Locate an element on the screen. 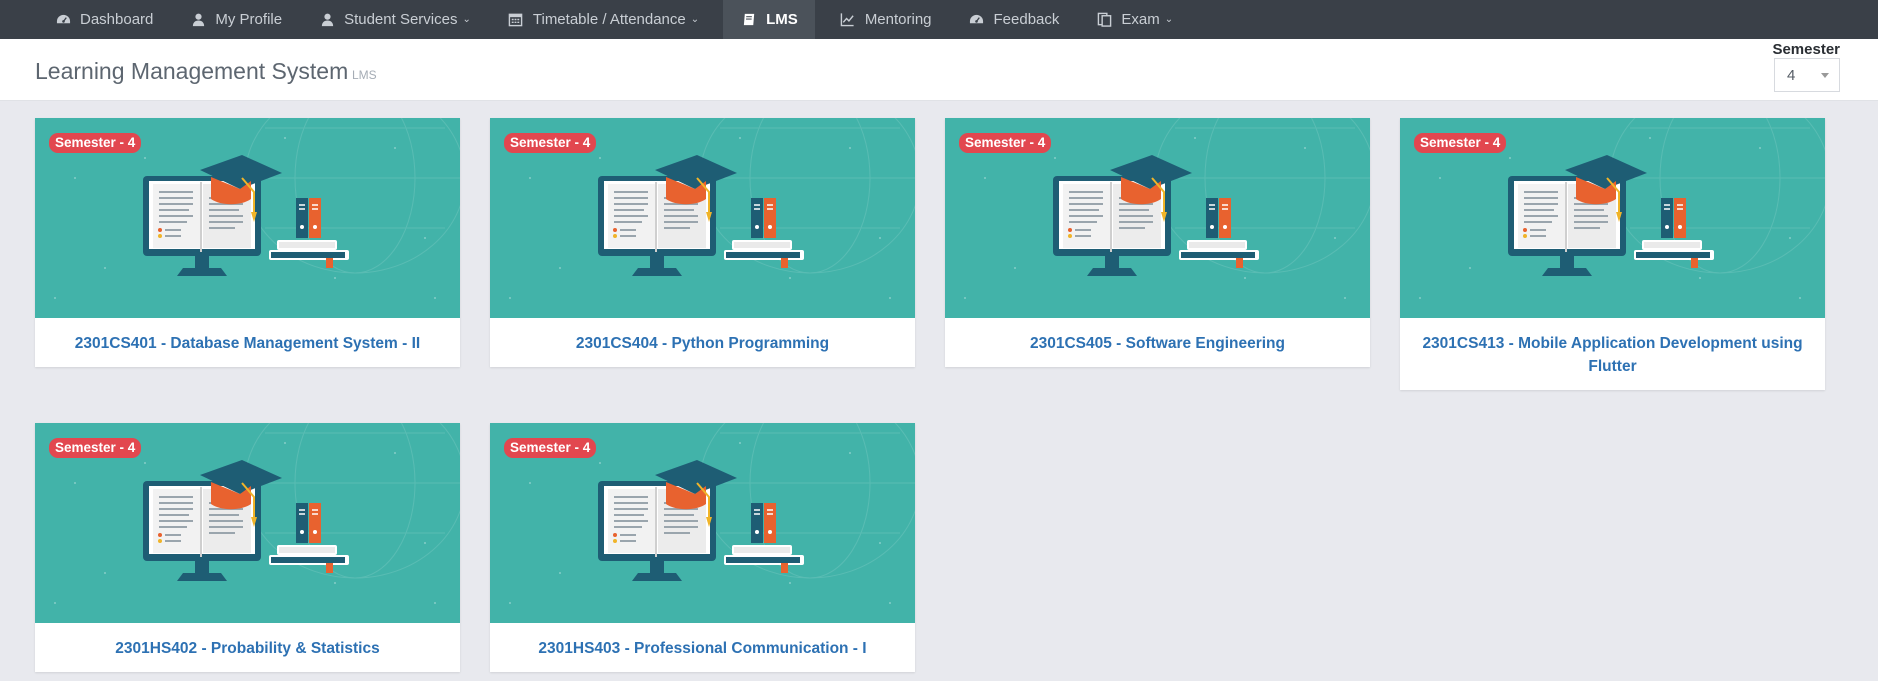 This screenshot has height=681, width=1878. nav-exam: Exam ⌄ is located at coordinates (1134, 19).